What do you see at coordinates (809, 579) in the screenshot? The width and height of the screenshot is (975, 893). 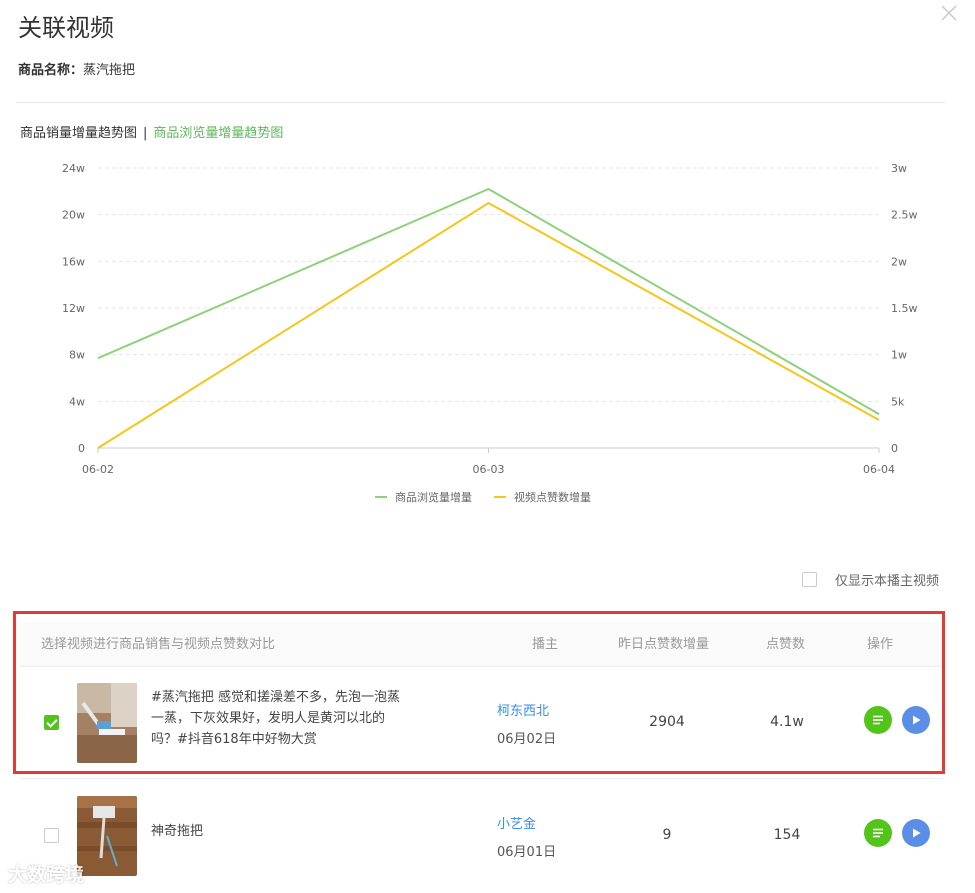 I see `only-host-checkbox` at bounding box center [809, 579].